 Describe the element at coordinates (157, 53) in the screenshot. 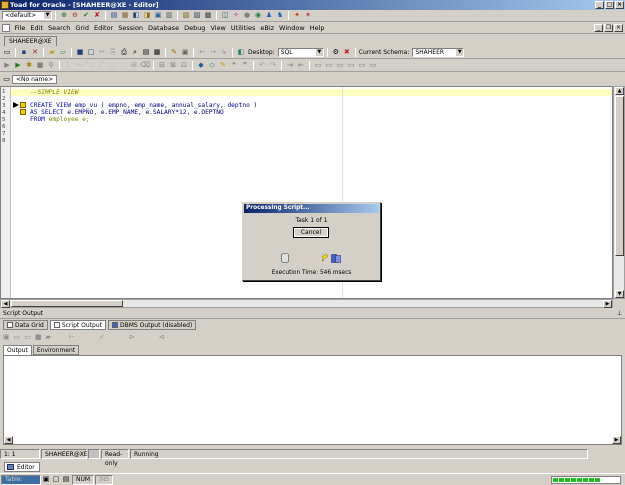

I see `grid-toggle-icon: ▦` at that location.